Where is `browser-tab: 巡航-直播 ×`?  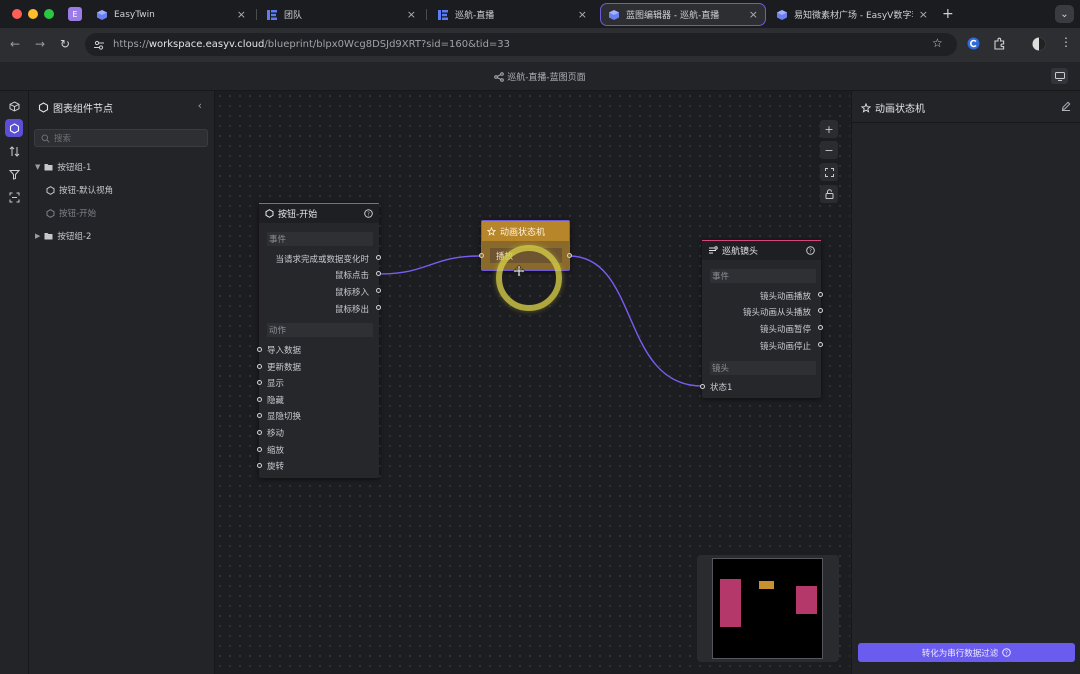 browser-tab: 巡航-直播 × is located at coordinates (512, 14).